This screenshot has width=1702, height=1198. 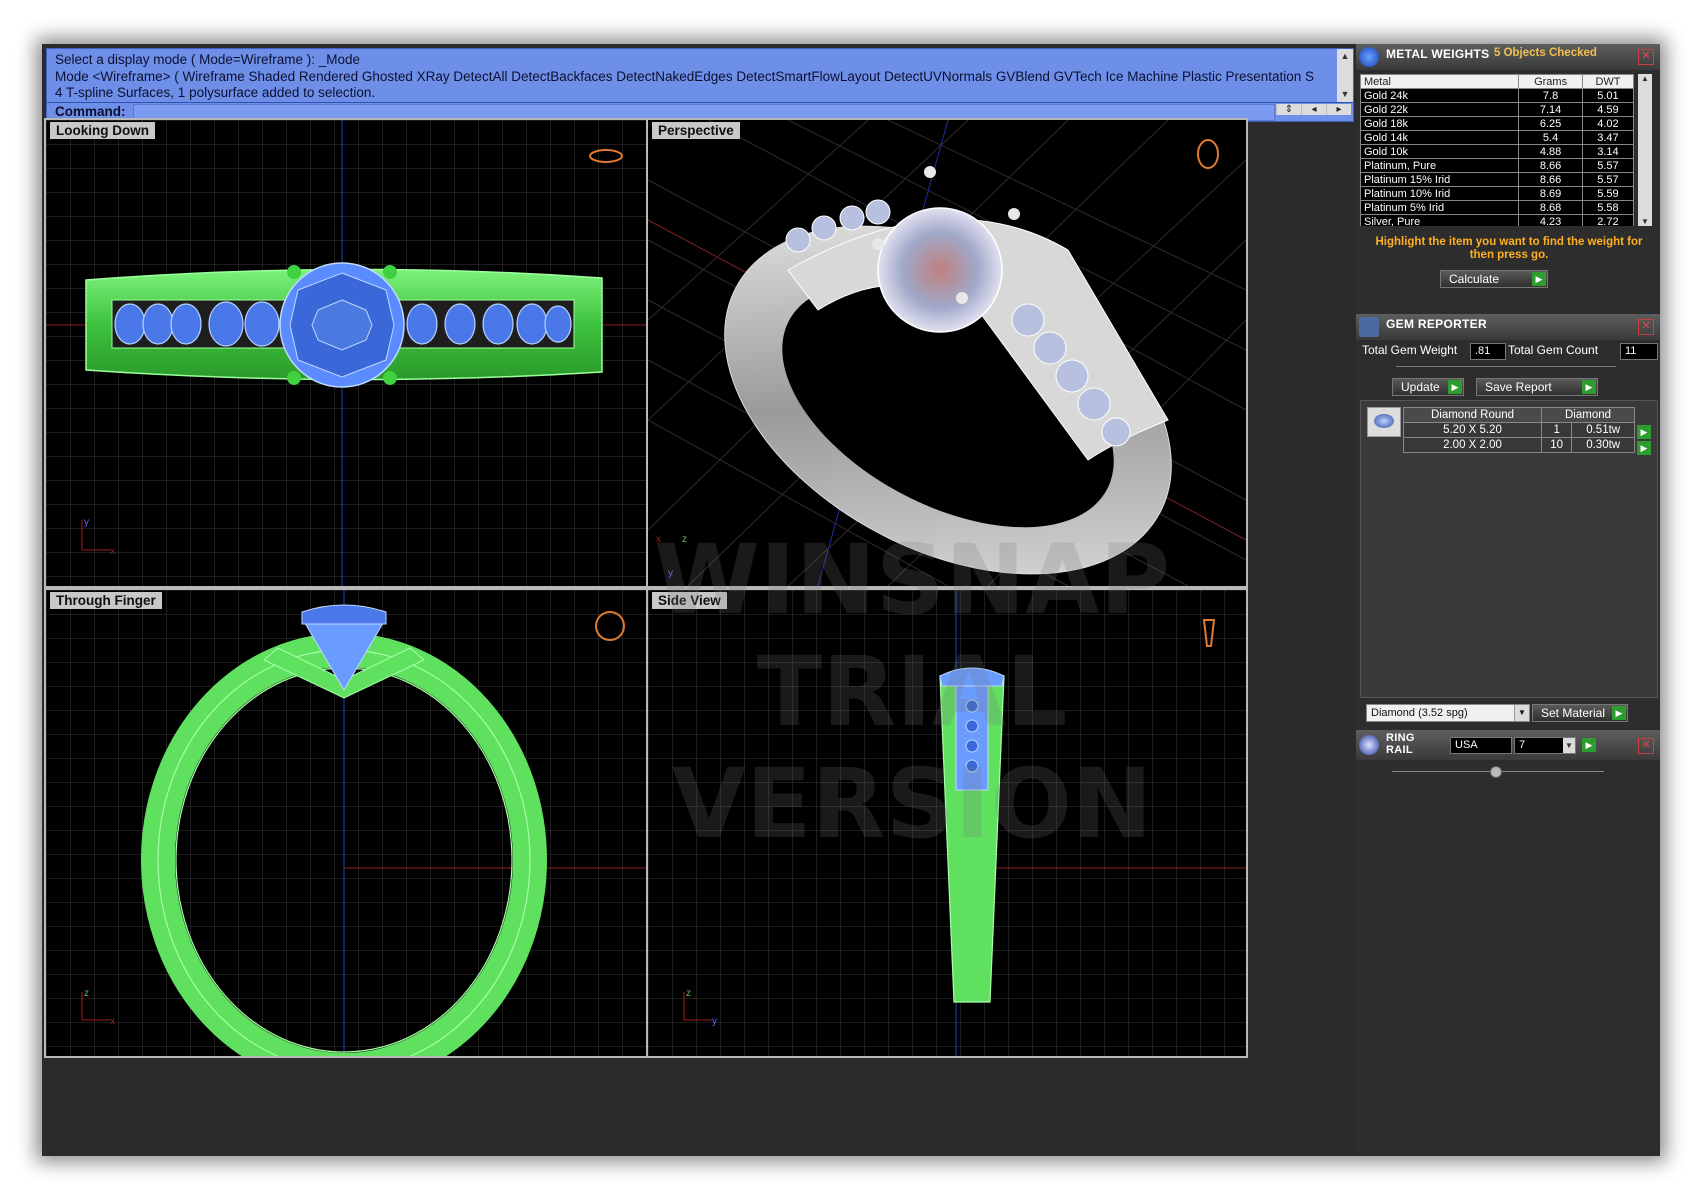 What do you see at coordinates (90, 111) in the screenshot?
I see `command-label: Command:` at bounding box center [90, 111].